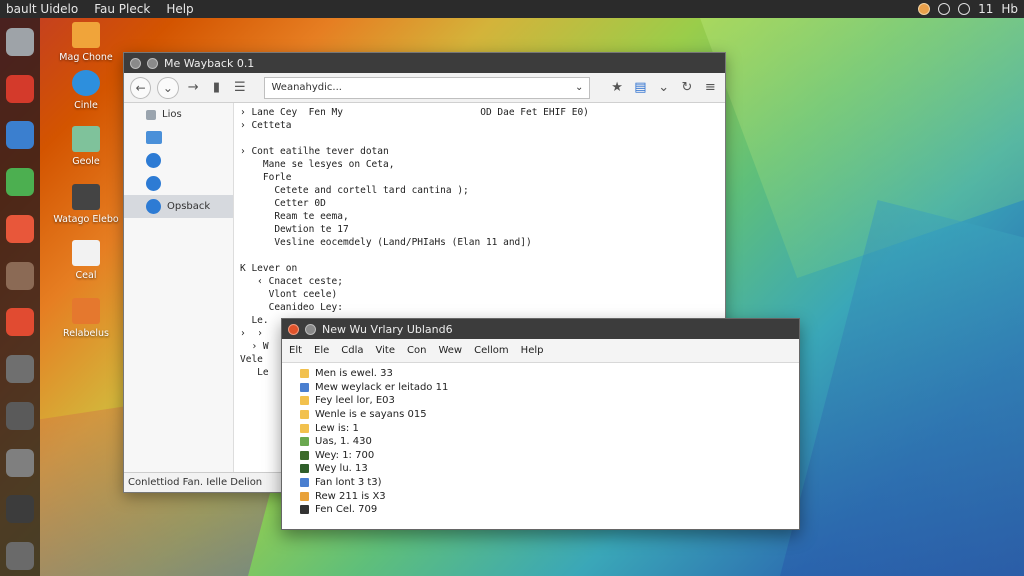 Image resolution: width=1024 pixels, height=576 pixels. Describe the element at coordinates (450, 350) in the screenshot. I see `menu-item: Wew` at that location.